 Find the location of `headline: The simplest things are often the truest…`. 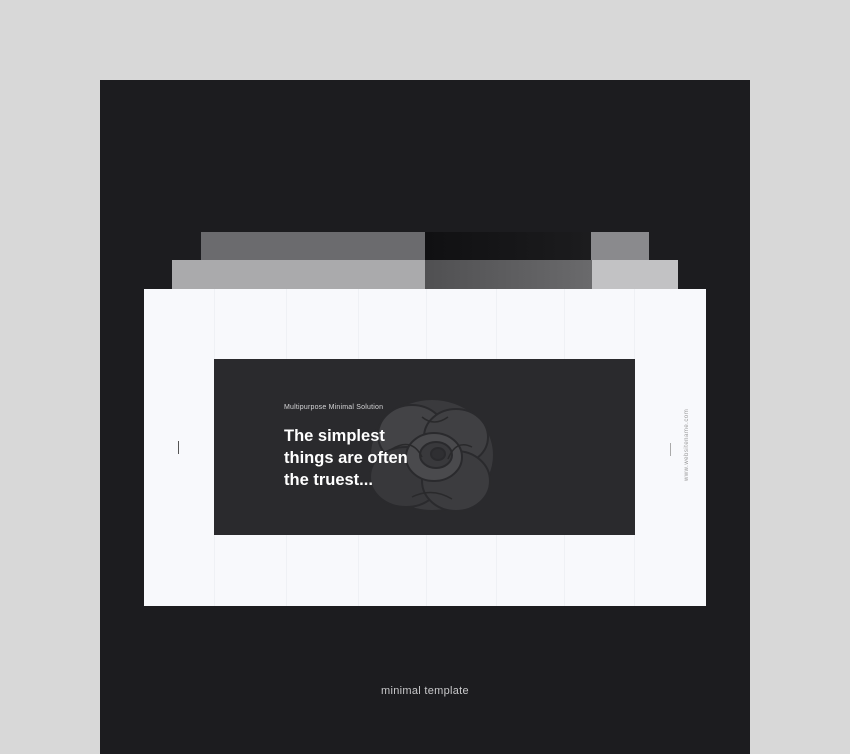

headline: The simplest things are often the truest… is located at coordinates (346, 458).